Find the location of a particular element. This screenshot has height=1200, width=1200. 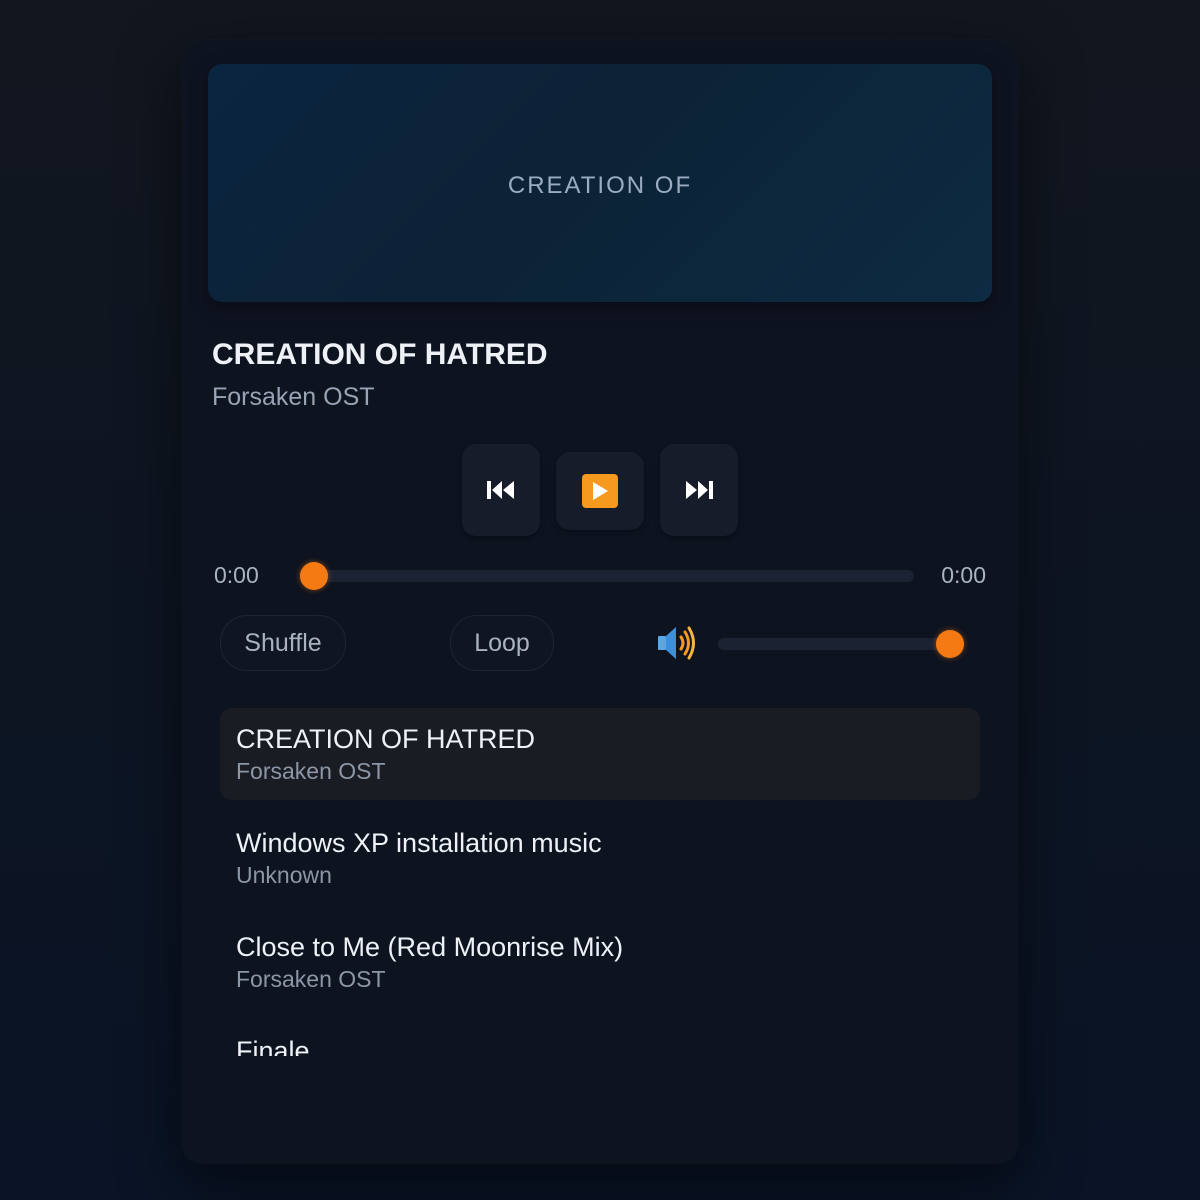

playlist-item-title: Finale is located at coordinates (273, 1046).